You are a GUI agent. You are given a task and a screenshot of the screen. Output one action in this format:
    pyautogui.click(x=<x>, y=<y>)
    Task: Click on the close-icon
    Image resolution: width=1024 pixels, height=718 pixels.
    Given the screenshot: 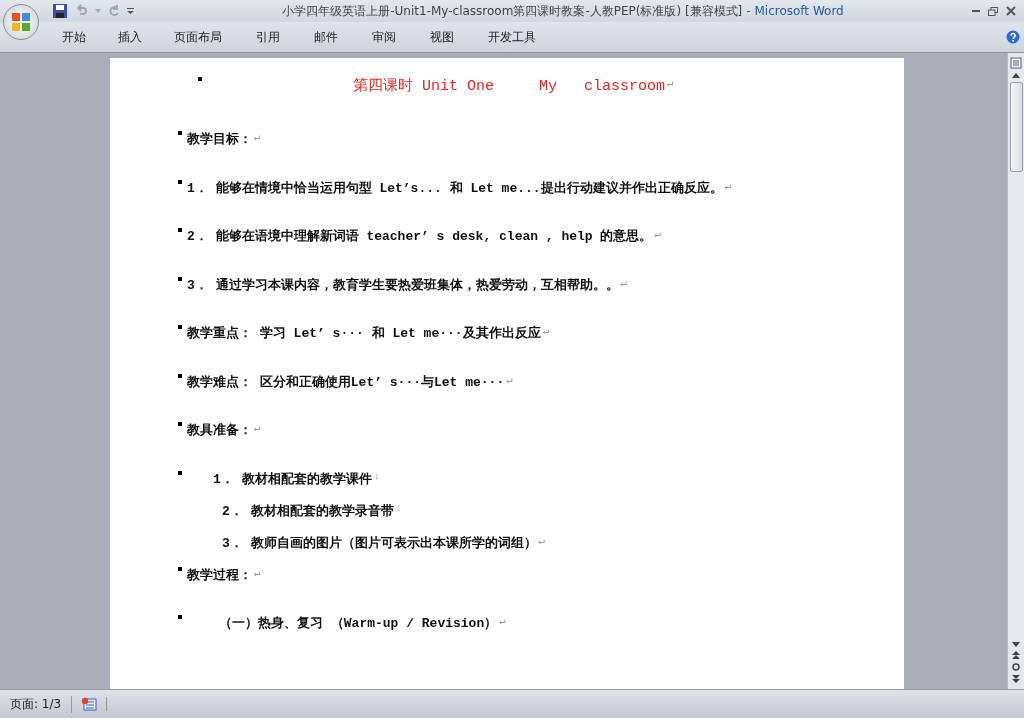 What is the action you would take?
    pyautogui.click(x=1011, y=11)
    